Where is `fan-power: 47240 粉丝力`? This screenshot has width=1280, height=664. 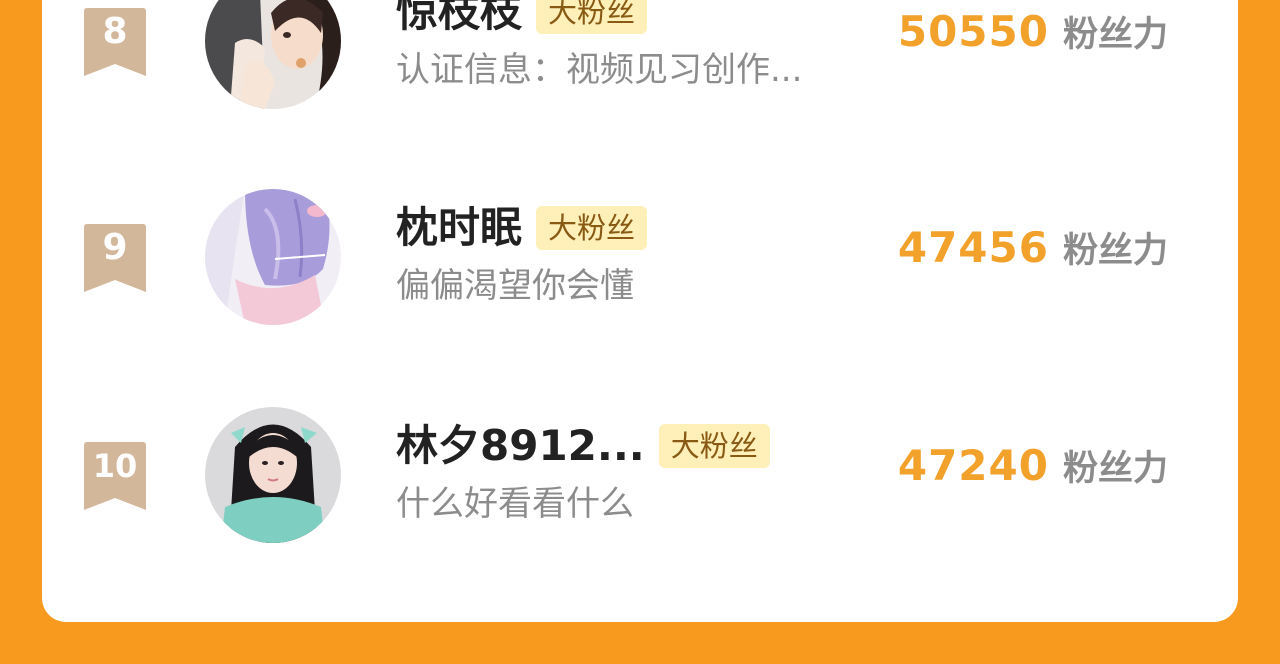 fan-power: 47240 粉丝力 is located at coordinates (1033, 465).